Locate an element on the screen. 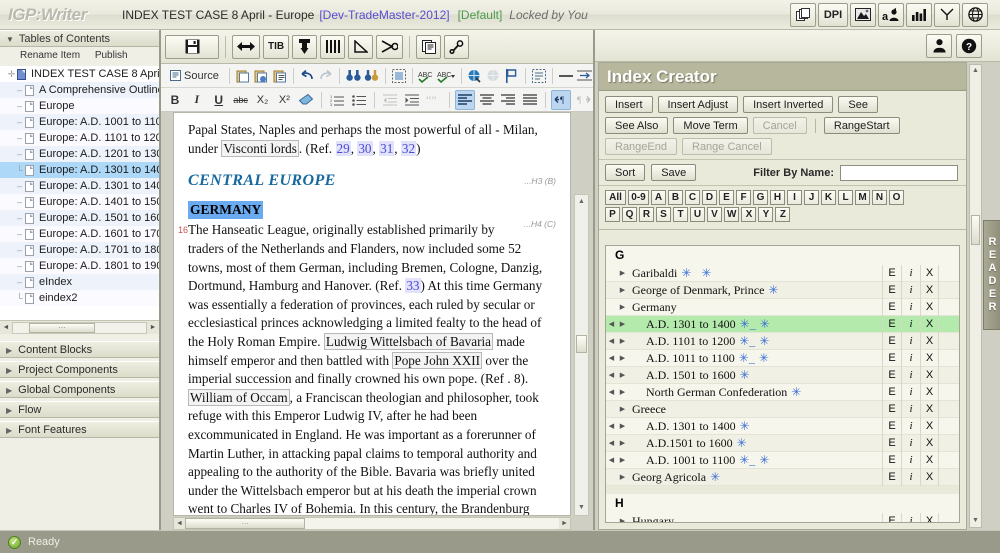 This screenshot has width=1000, height=553. sidebar-item-font-features: ▶ Font Features is located at coordinates (79, 429).